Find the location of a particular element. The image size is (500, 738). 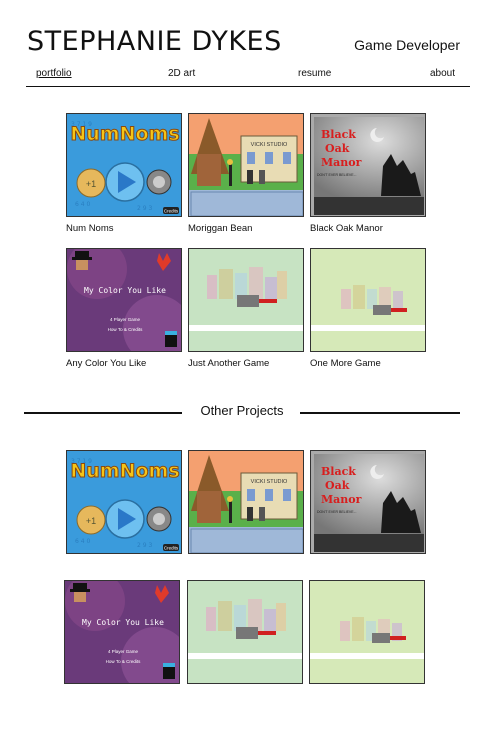

portfolio-card-moriggan-bean: VICKI STUDIO Moriggan Bean is located at coordinates (246, 173).